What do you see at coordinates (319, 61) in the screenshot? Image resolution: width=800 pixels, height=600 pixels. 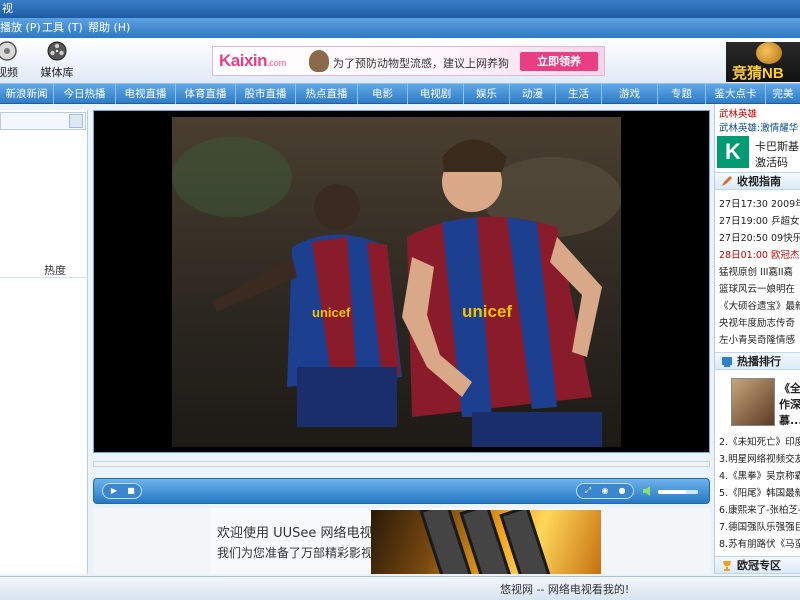 I see `dog-image` at bounding box center [319, 61].